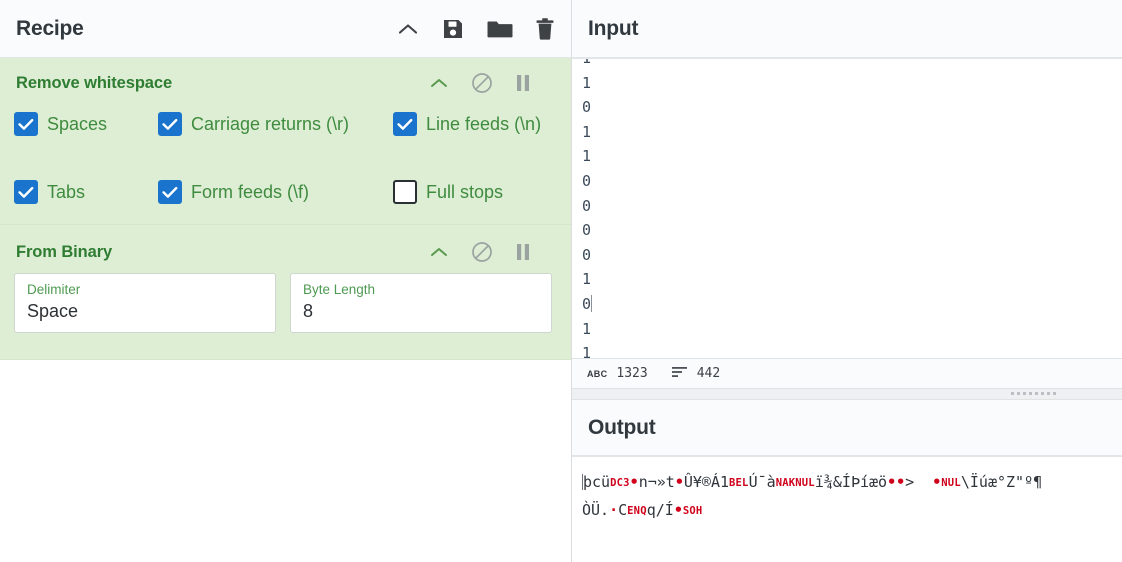  What do you see at coordinates (270, 123) in the screenshot?
I see `checkbox-label: Carriage returns (\r)` at bounding box center [270, 123].